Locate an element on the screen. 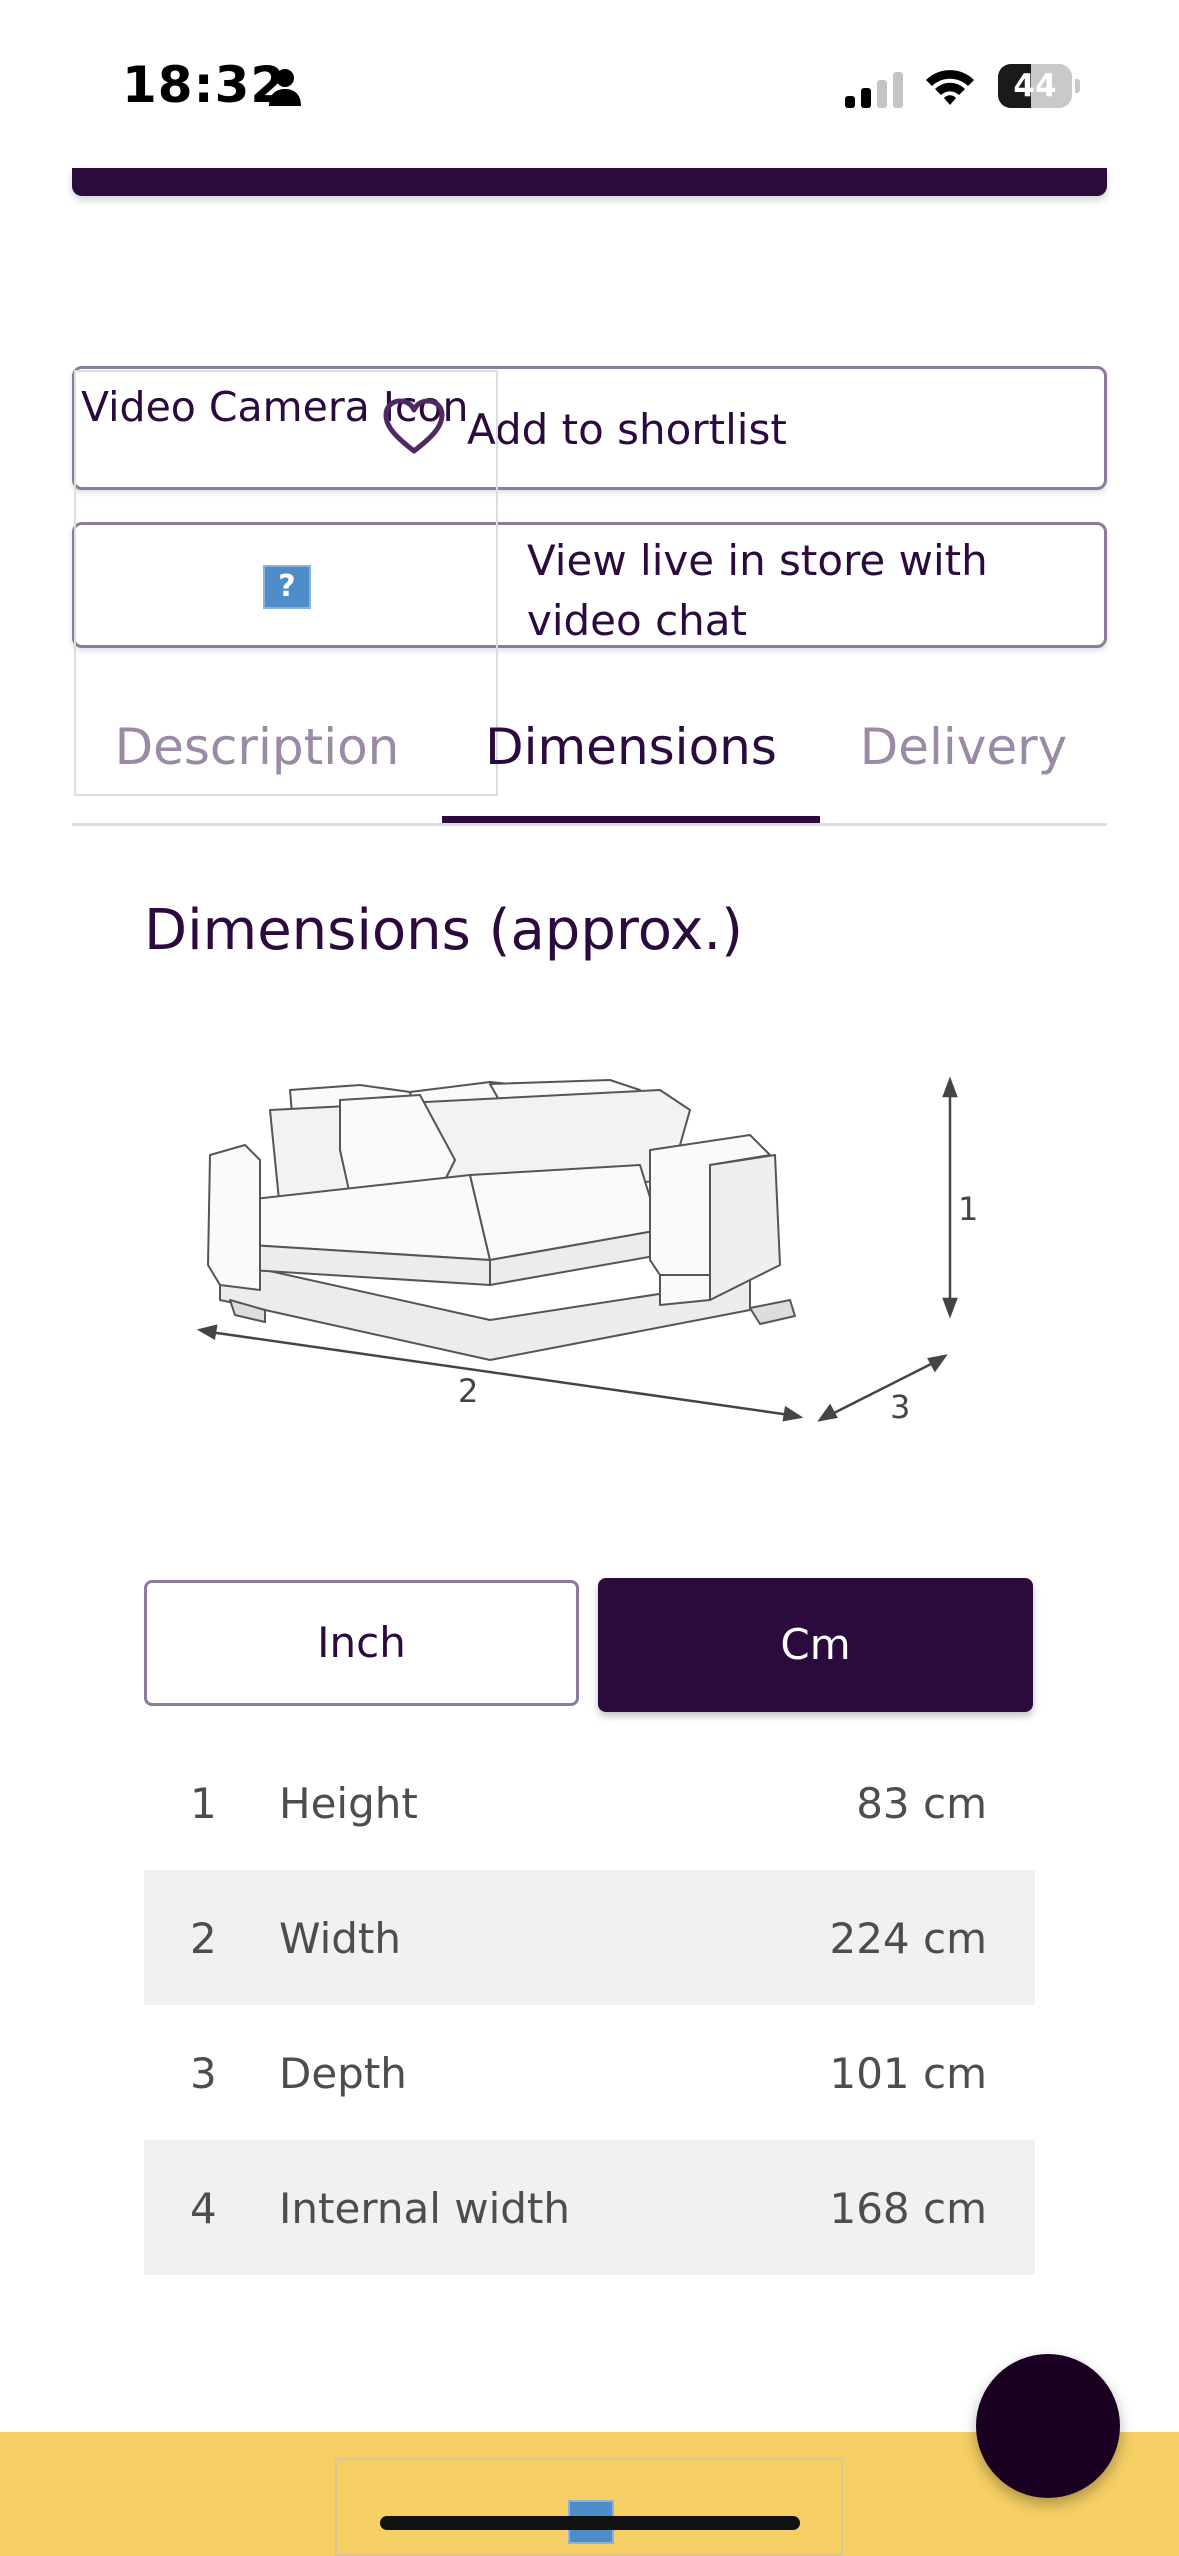 This screenshot has height=2556, width=1179. diagram-marker-1: 1 is located at coordinates (968, 1209).